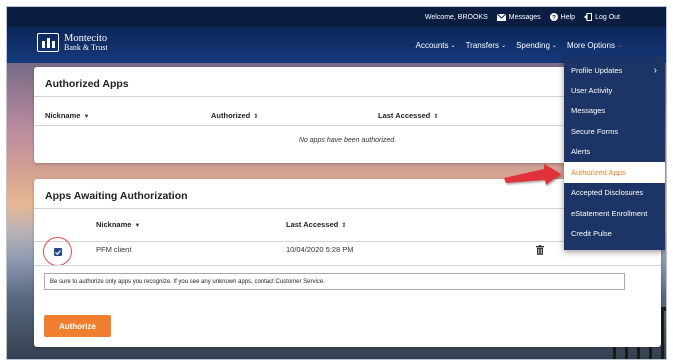 This screenshot has width=673, height=362. What do you see at coordinates (614, 234) in the screenshot?
I see `menu-item-credit-pulse: Credit Pulse` at bounding box center [614, 234].